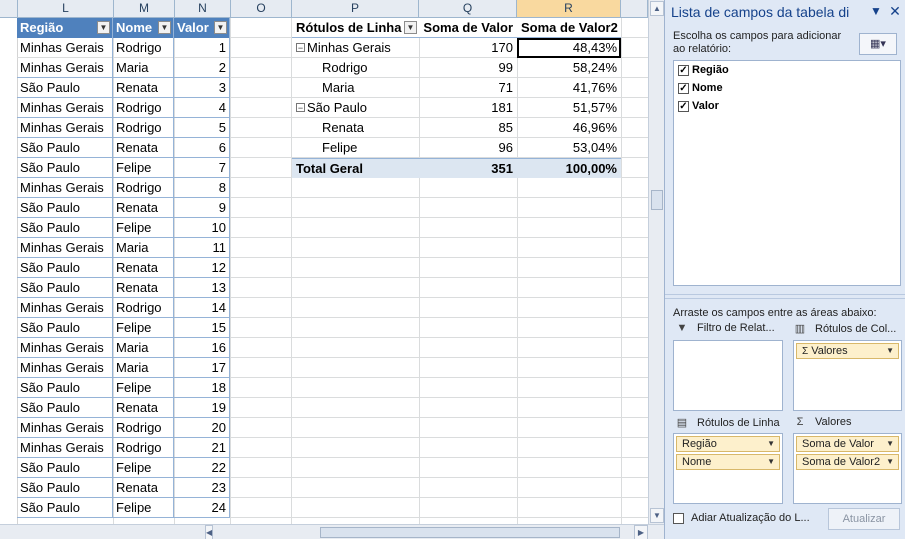  Describe the element at coordinates (261, 8) in the screenshot. I see `column-header-o: O` at that location.